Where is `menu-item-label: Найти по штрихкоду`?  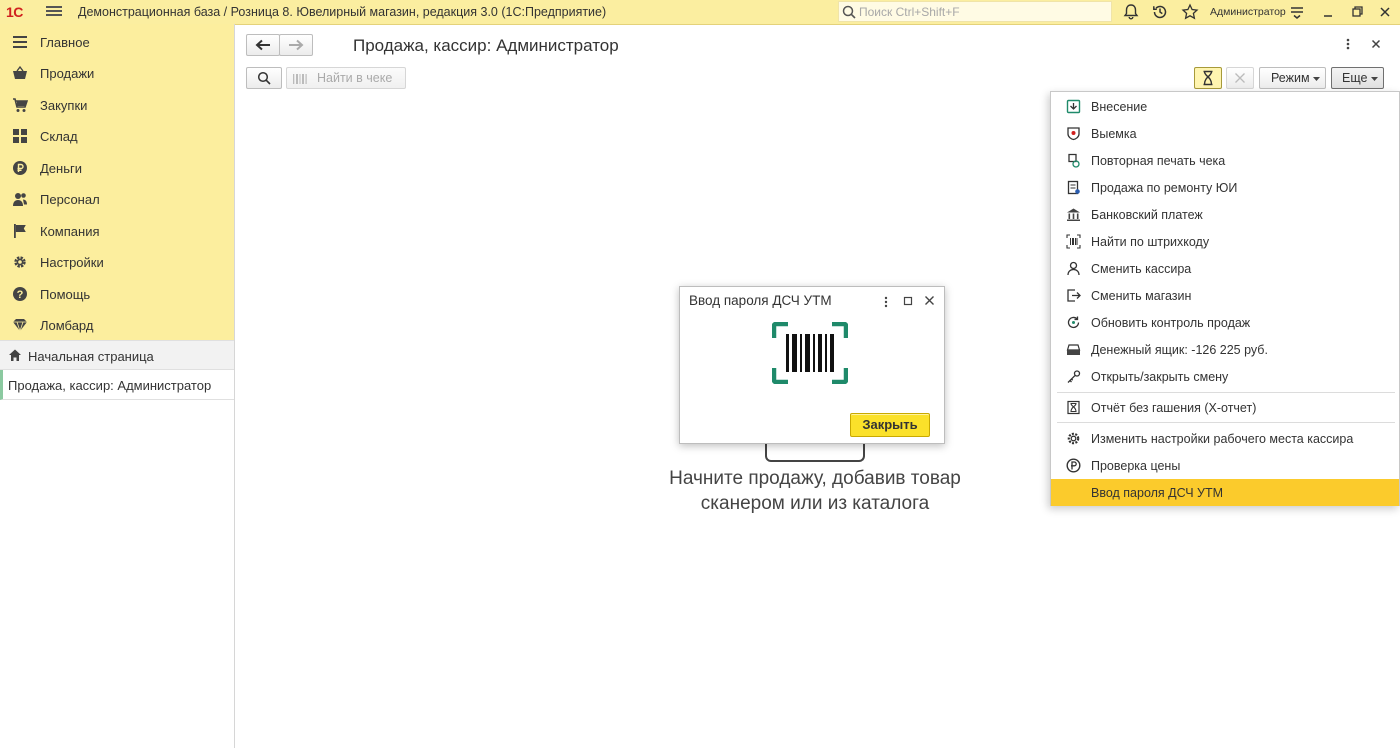
menu-item-label: Найти по штрихкоду is located at coordinates (1150, 242).